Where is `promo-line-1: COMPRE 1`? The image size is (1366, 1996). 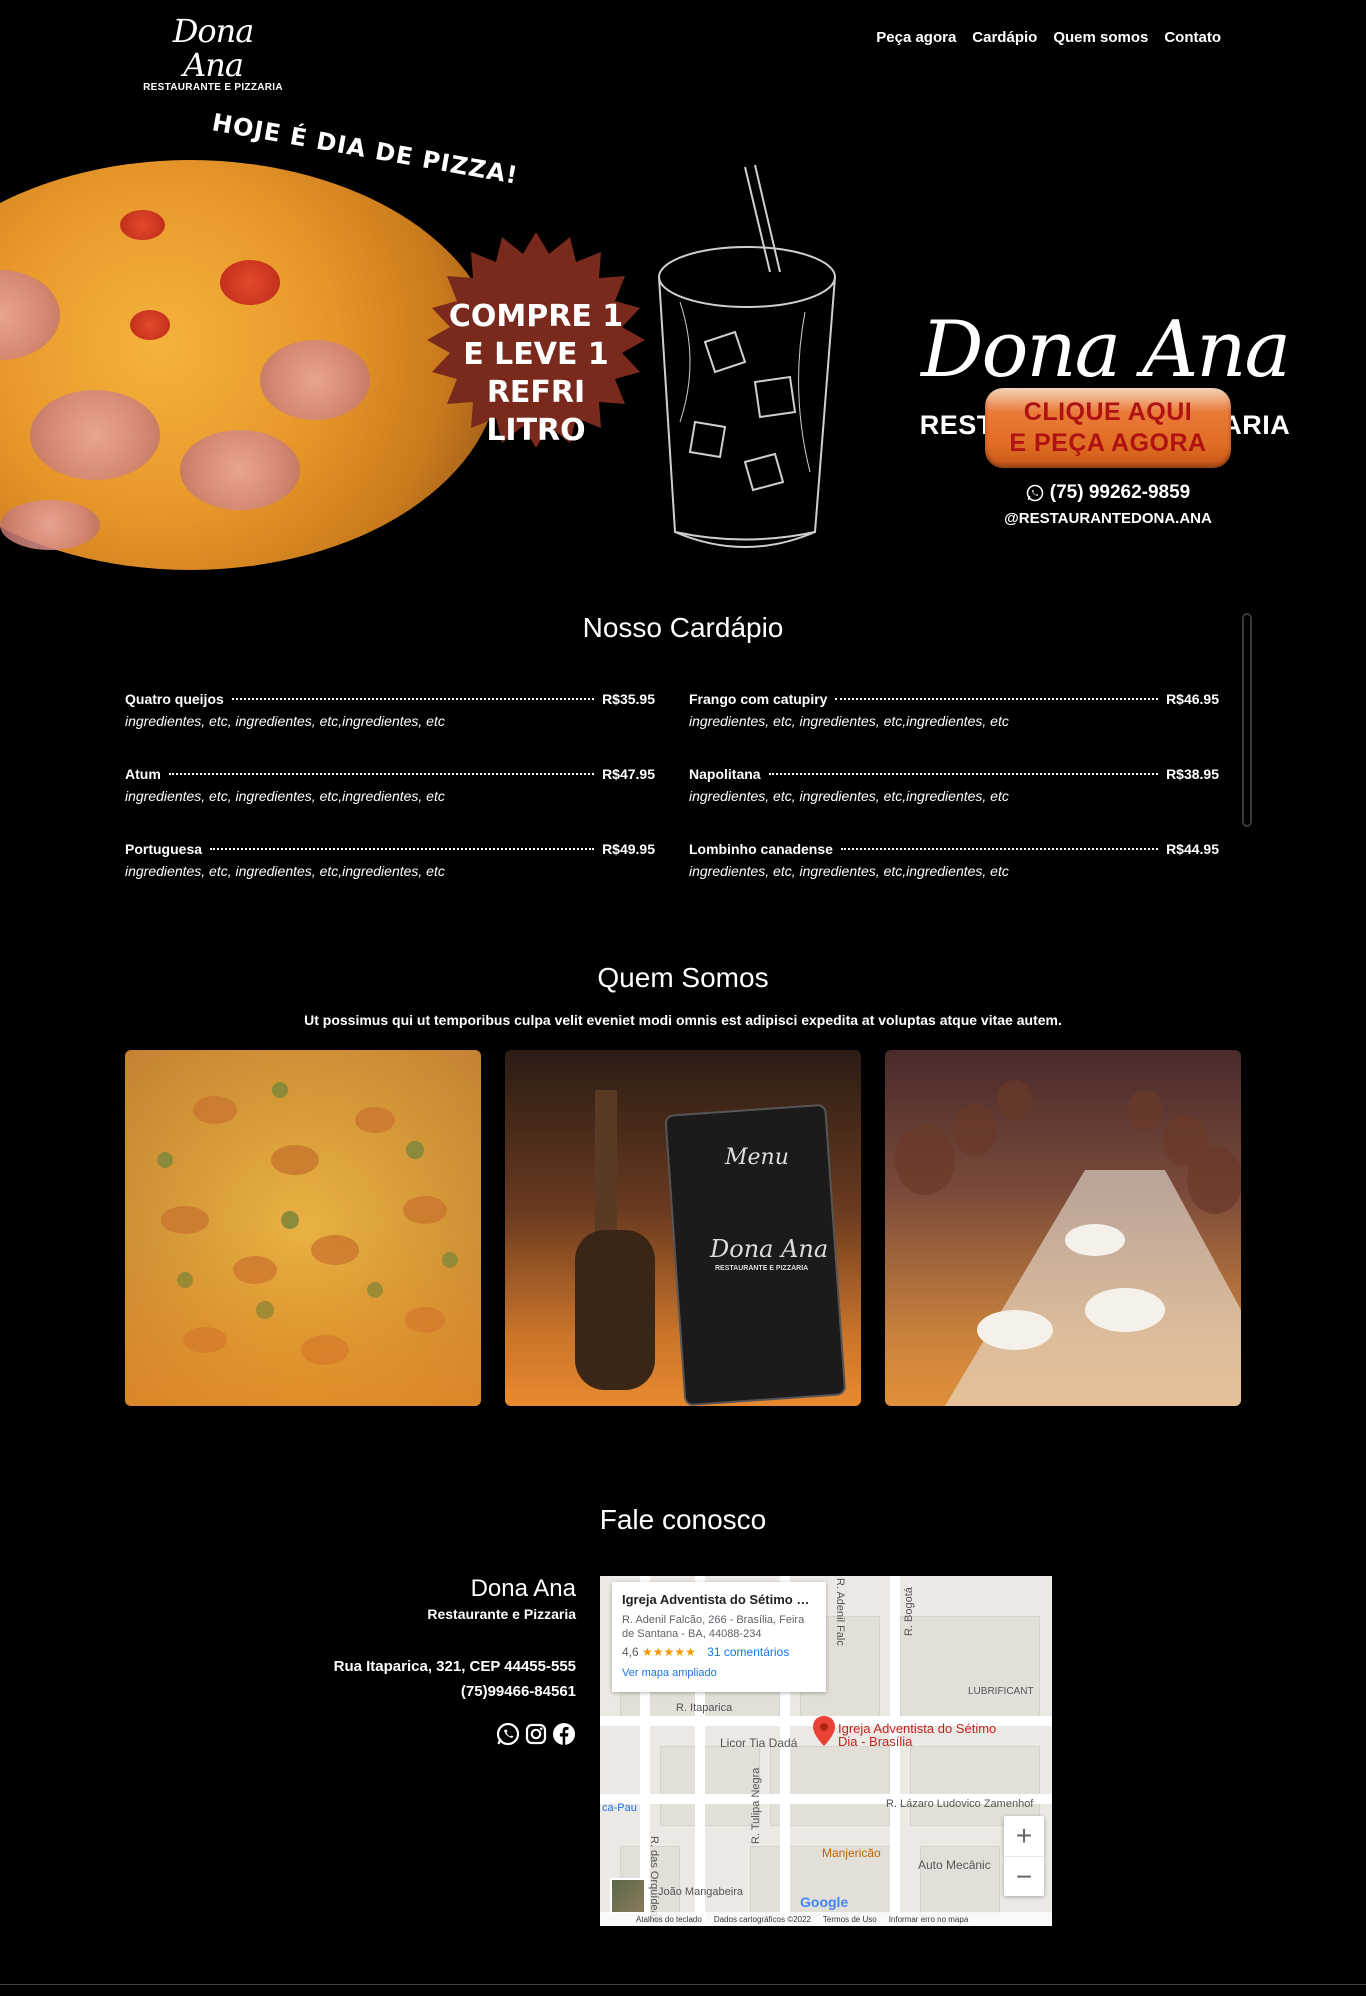
promo-line-1: COMPRE 1 is located at coordinates (536, 316).